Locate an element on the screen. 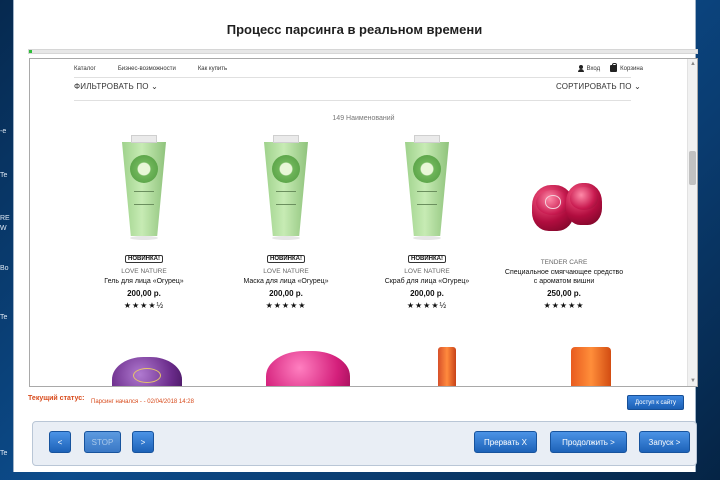 The width and height of the screenshot is (720, 480). site-account-area: Вход Корзина is located at coordinates (610, 67).